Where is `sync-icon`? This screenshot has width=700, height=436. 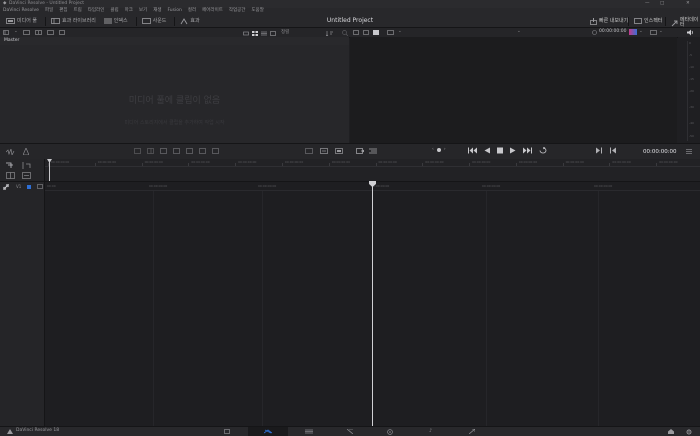 sync-icon is located at coordinates (50, 32).